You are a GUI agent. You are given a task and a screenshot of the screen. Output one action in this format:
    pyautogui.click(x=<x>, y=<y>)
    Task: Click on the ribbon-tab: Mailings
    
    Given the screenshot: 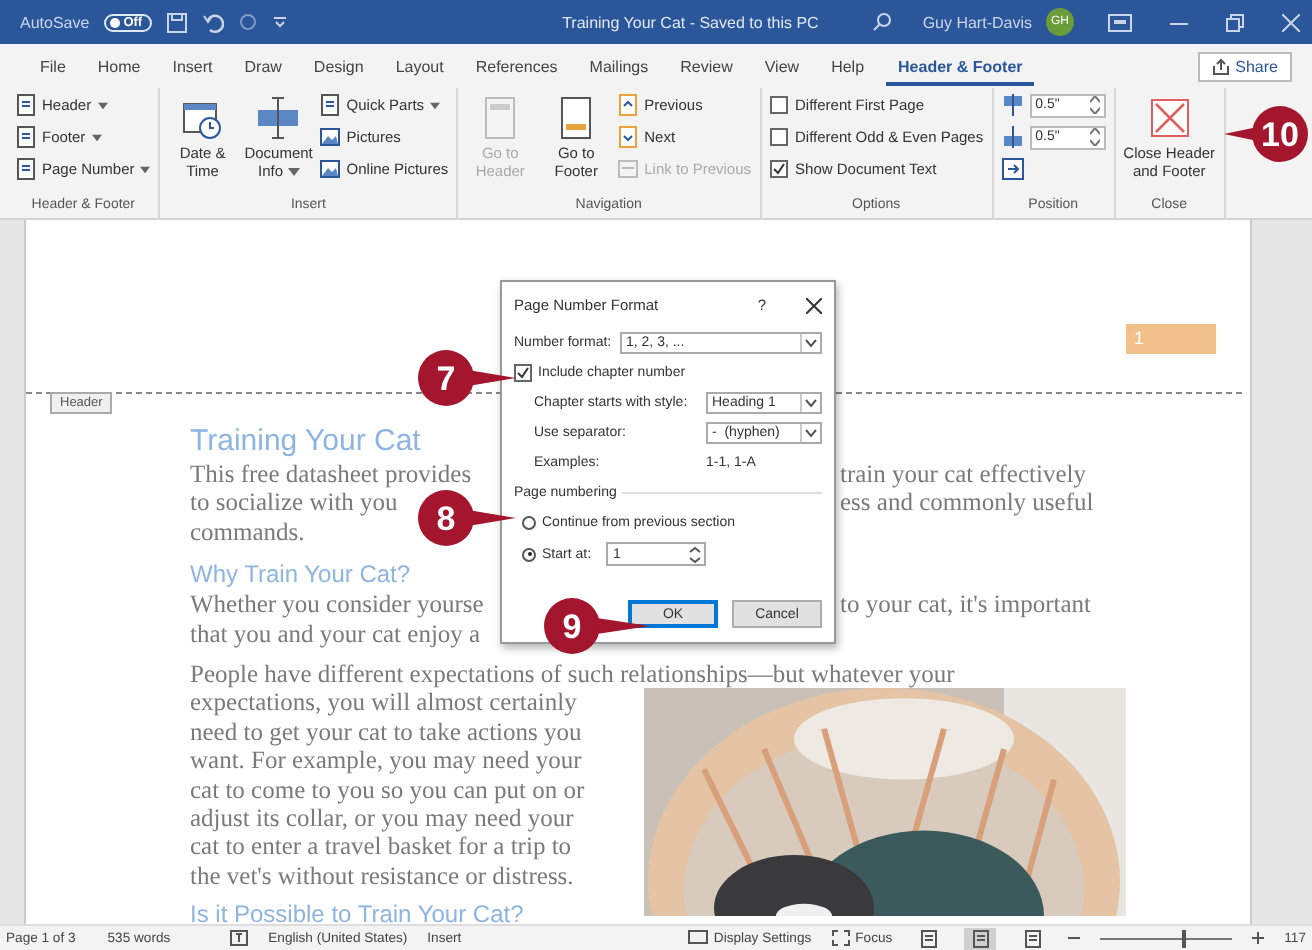 What is the action you would take?
    pyautogui.click(x=619, y=66)
    